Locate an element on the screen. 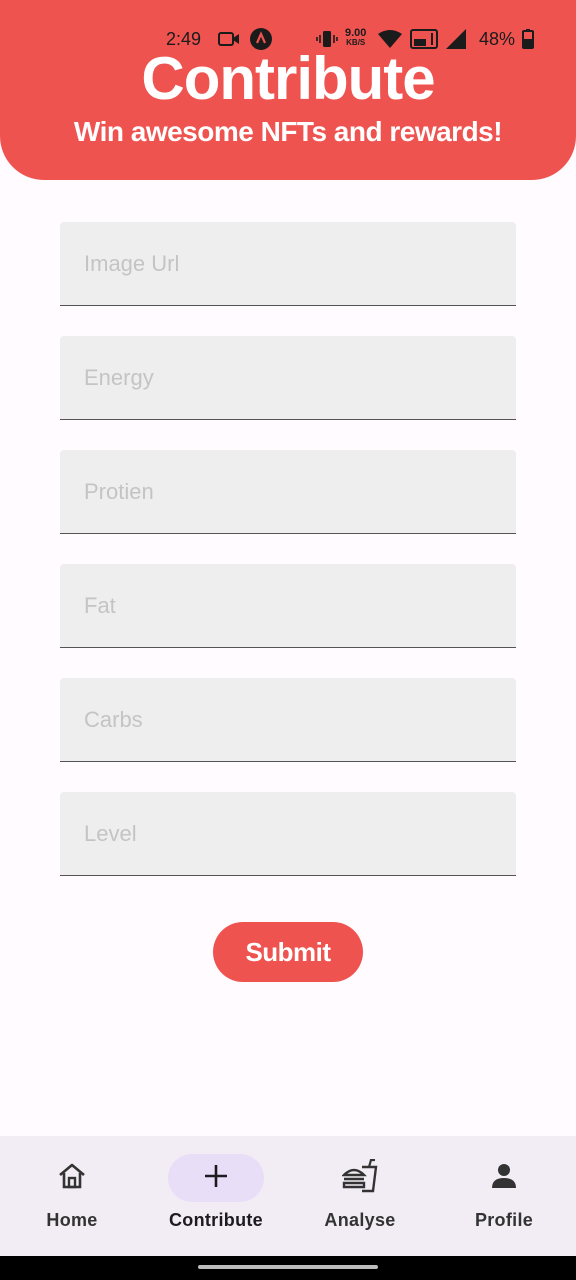 The width and height of the screenshot is (576, 1280). nav-item-home: Home is located at coordinates (72, 1196).